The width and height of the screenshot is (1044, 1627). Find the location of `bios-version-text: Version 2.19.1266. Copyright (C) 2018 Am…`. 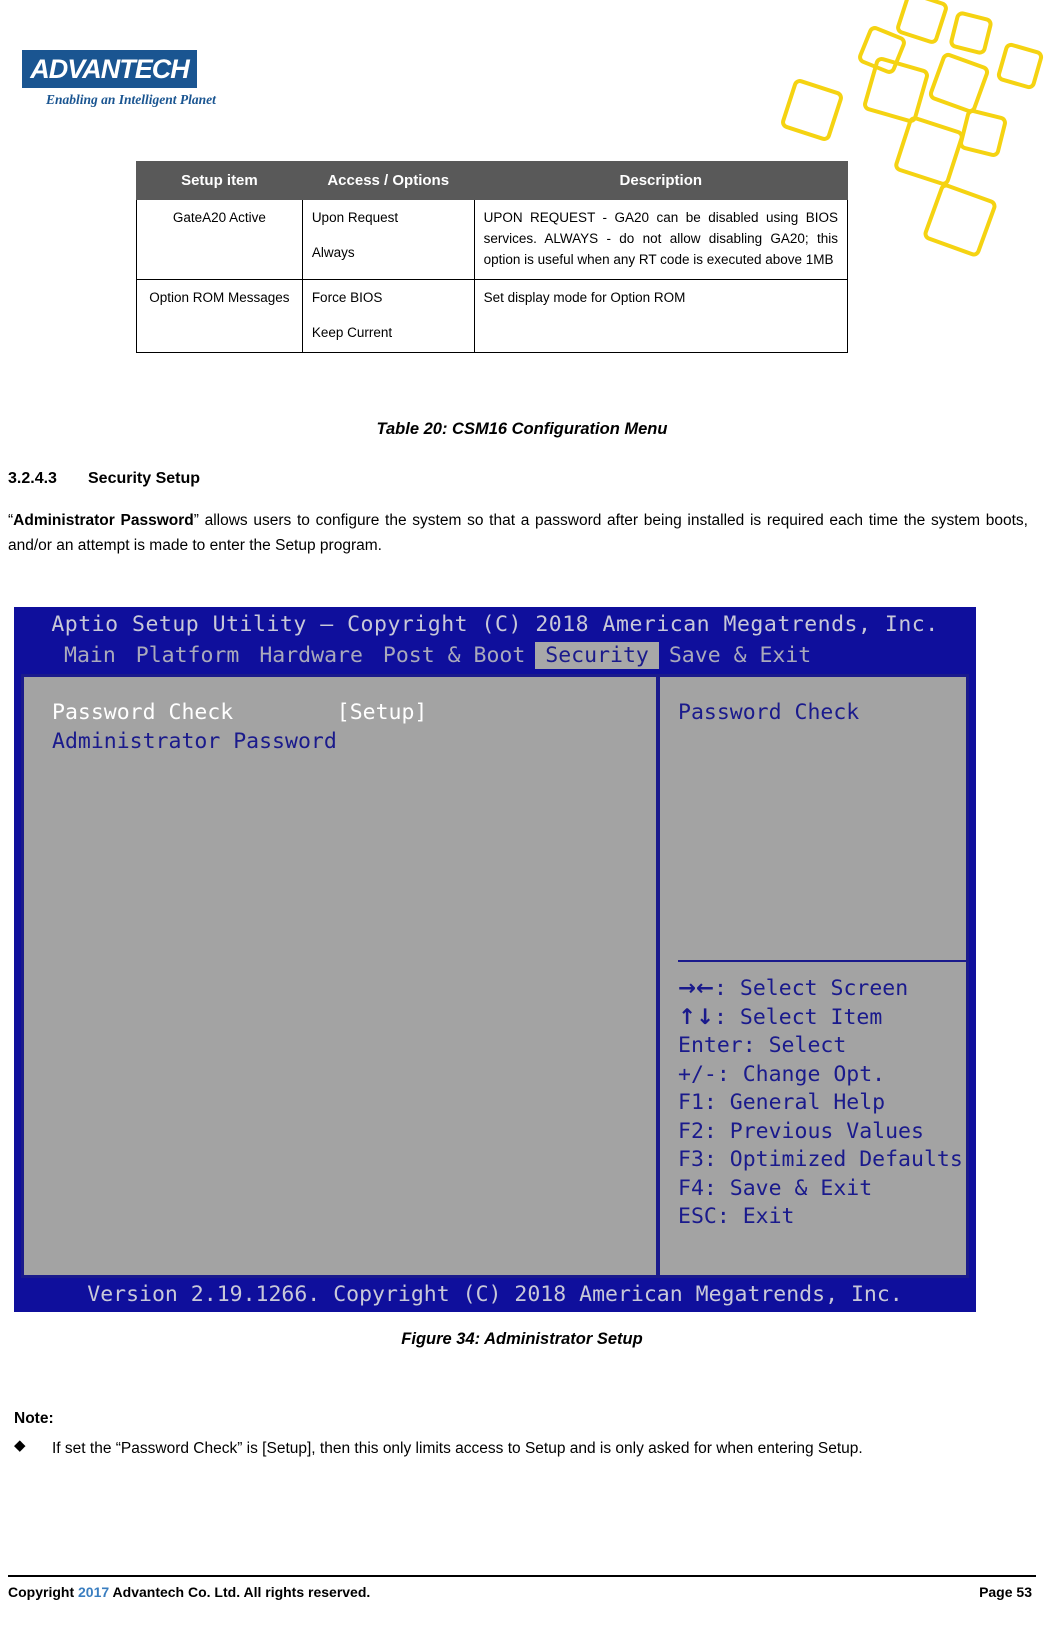

bios-version-text: Version 2.19.1266. Copyright (C) 2018 Am… is located at coordinates (495, 1294).